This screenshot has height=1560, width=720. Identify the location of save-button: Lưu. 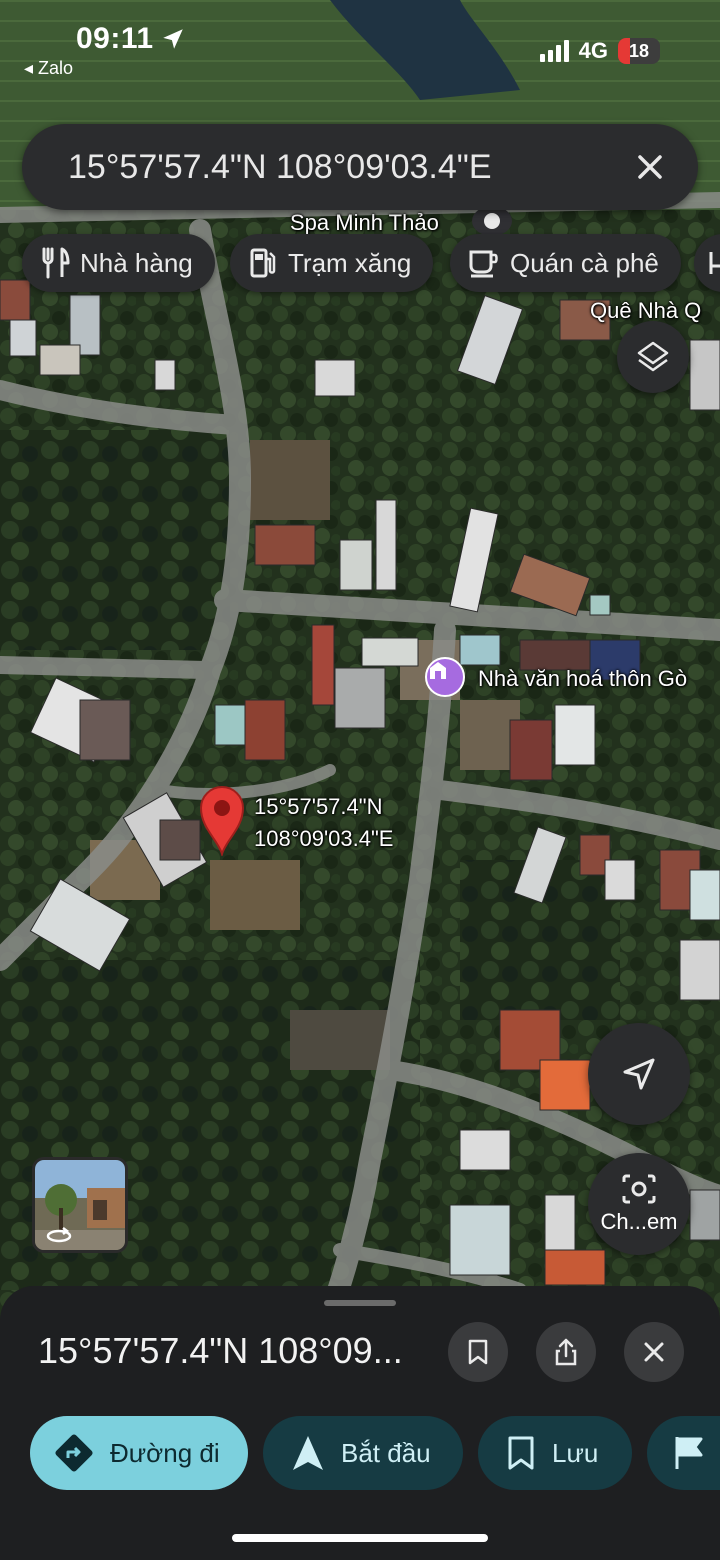
(555, 1453).